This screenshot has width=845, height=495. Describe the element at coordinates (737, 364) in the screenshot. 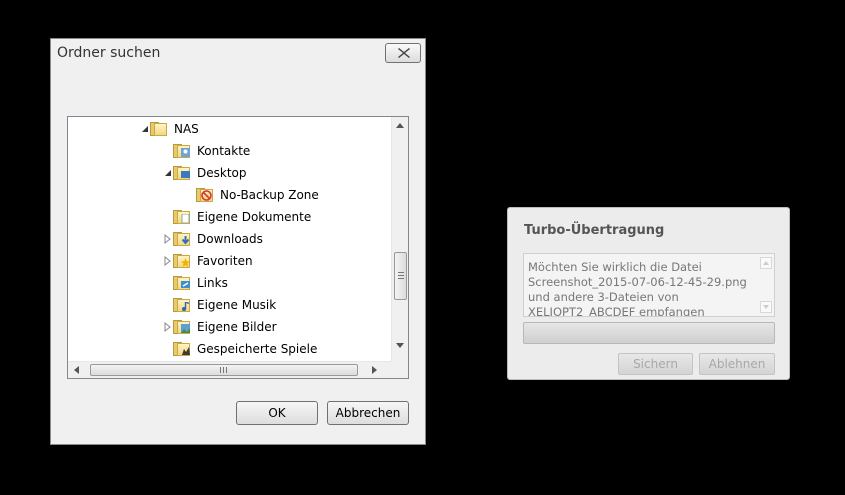

I see `decline-button: Ablehnen` at that location.